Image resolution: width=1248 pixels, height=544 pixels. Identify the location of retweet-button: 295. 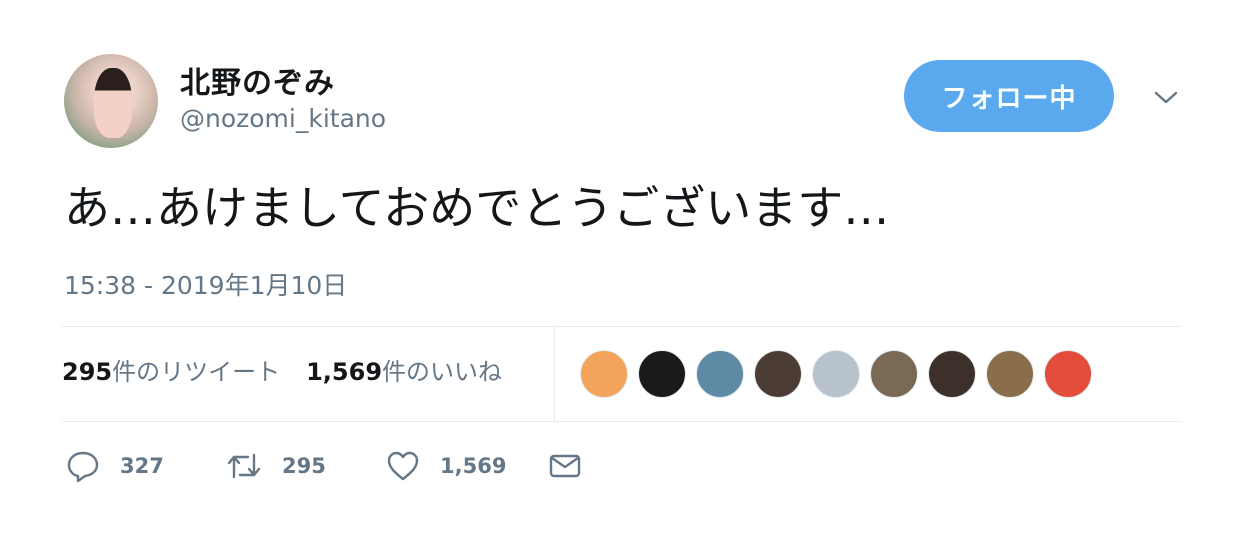
(276, 466).